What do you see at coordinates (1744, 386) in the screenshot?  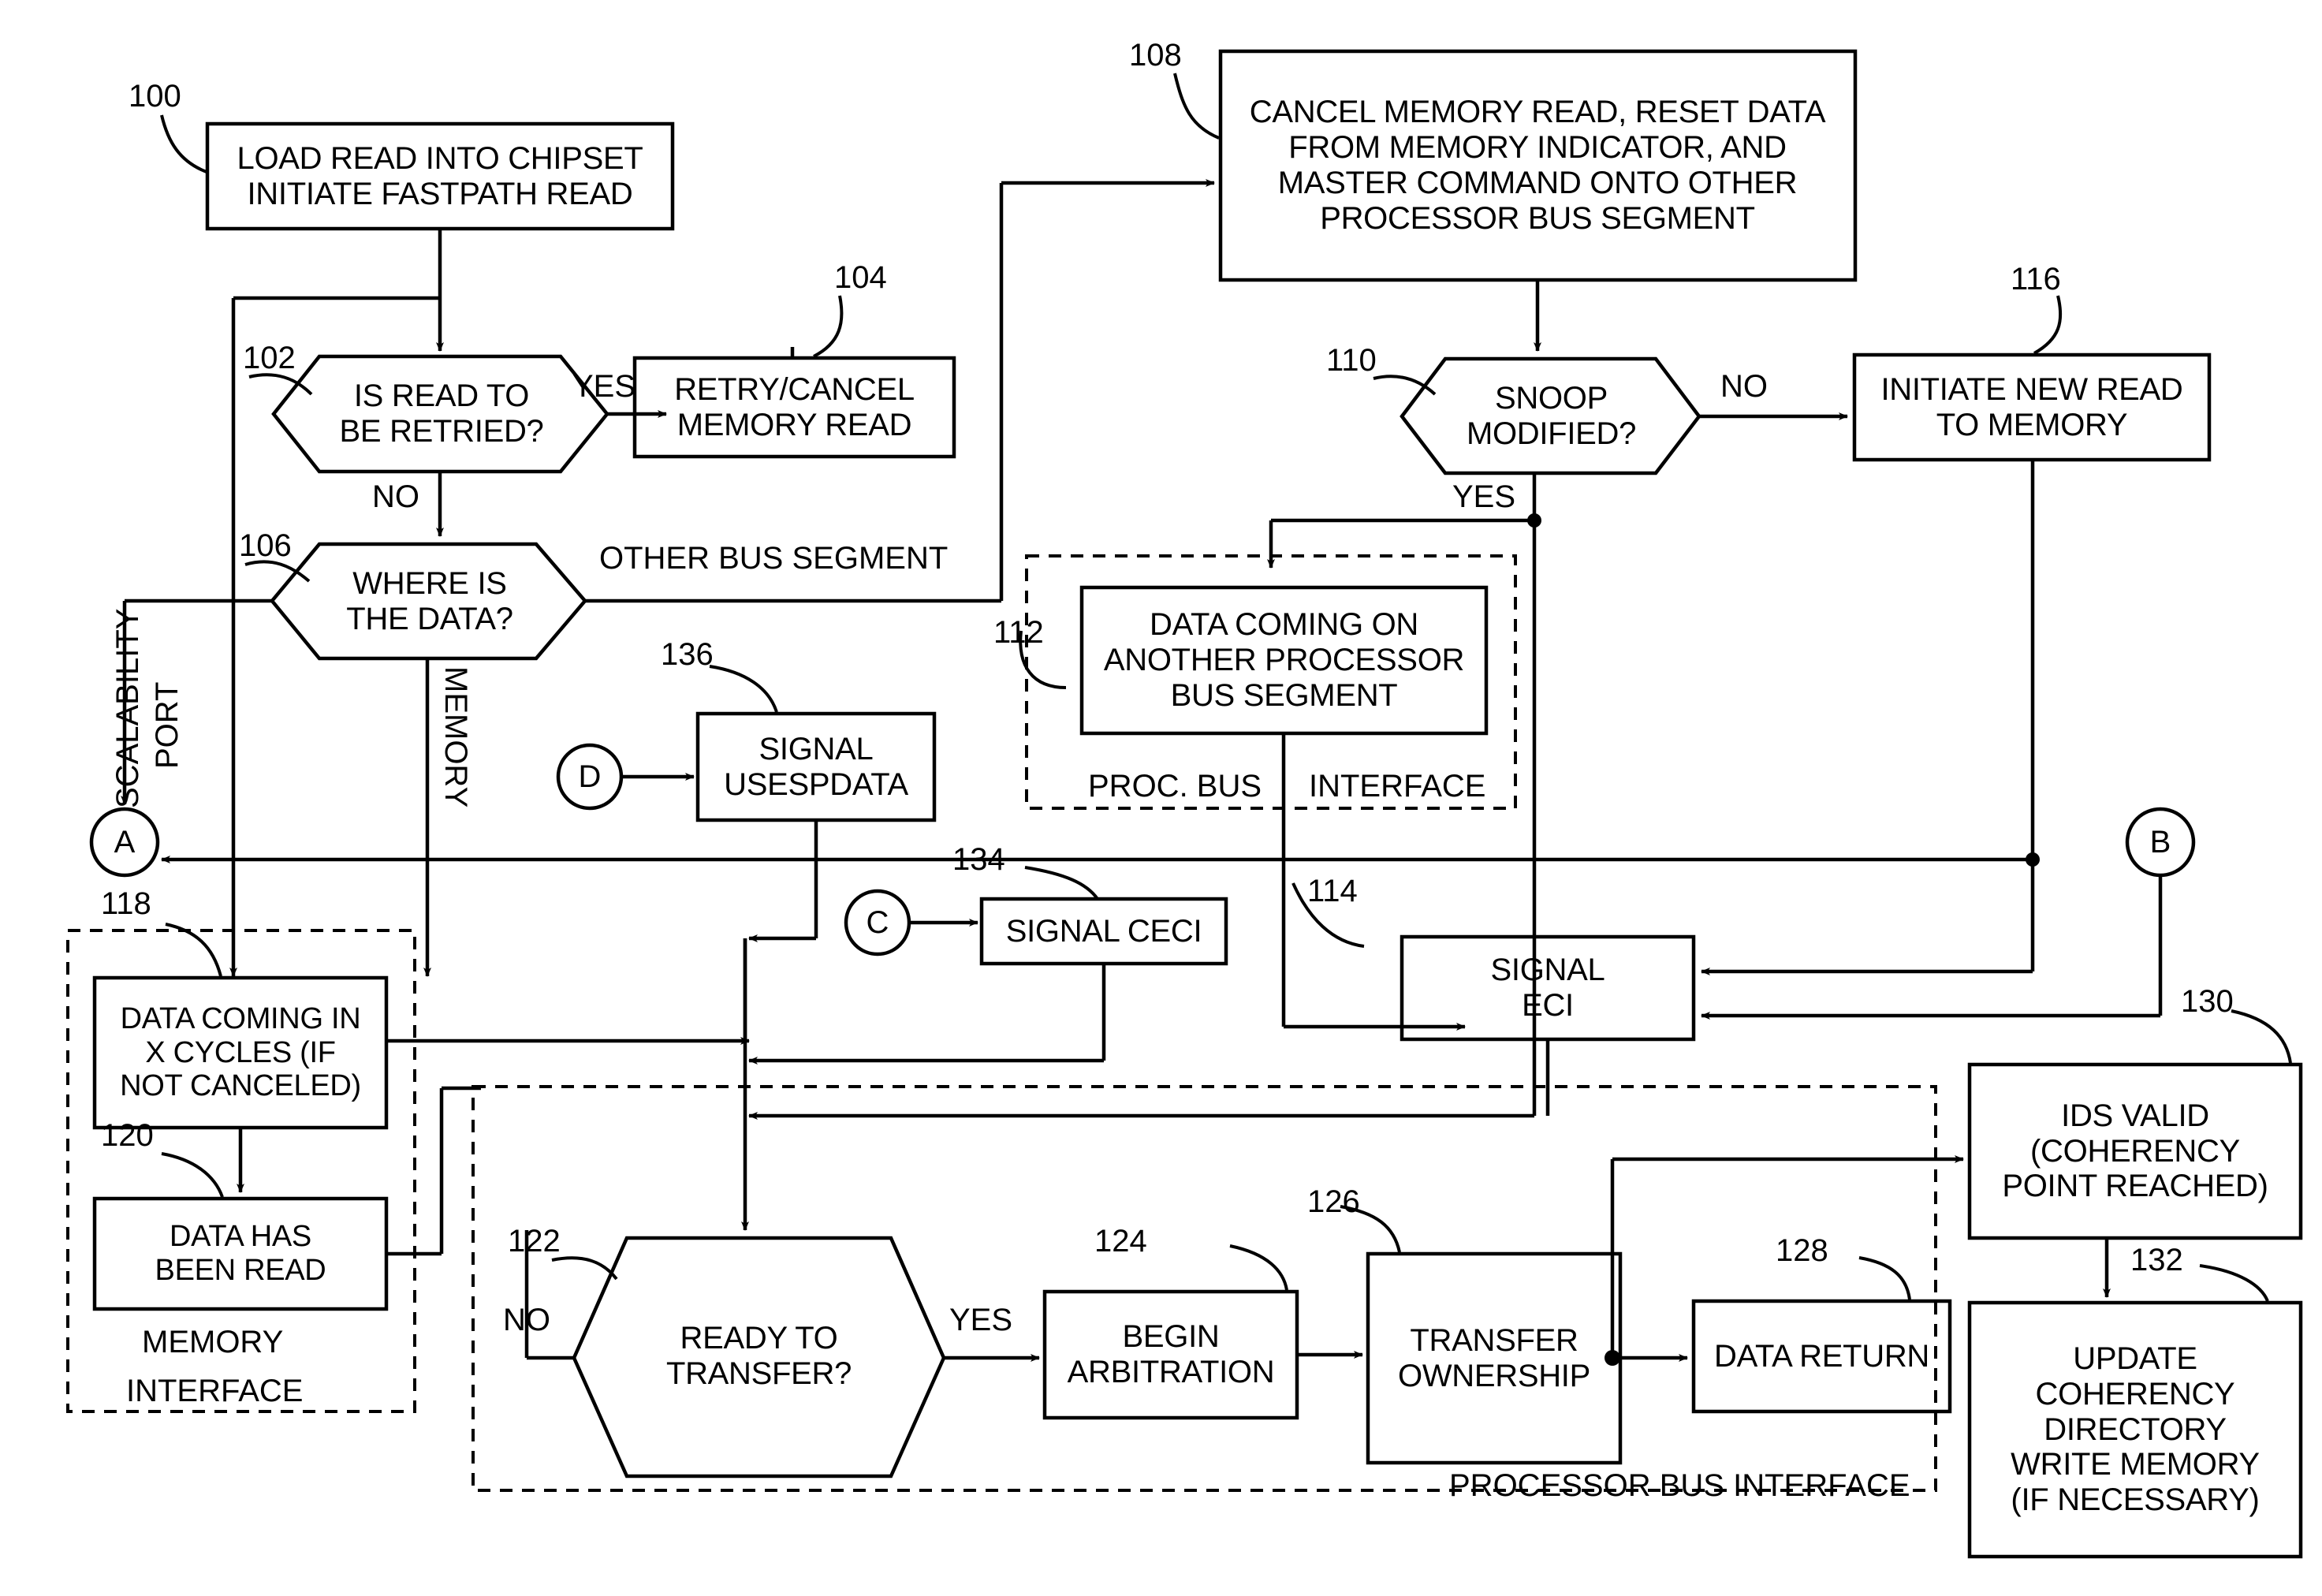 I see `edge-label-snoop-no: NO` at bounding box center [1744, 386].